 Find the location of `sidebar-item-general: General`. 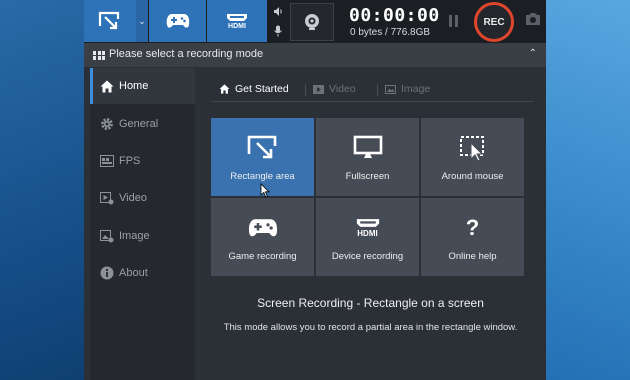

sidebar-item-general: General is located at coordinates (142, 124).